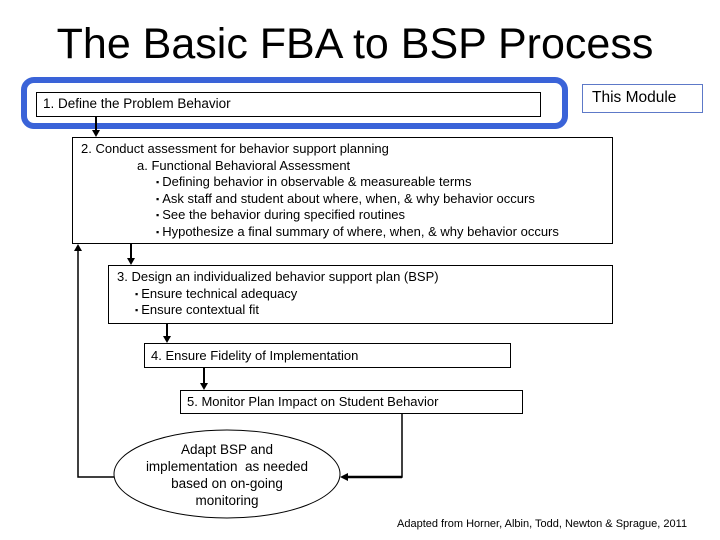  What do you see at coordinates (374, 446) in the screenshot?
I see `connector-step5-to-adapt` at bounding box center [374, 446].